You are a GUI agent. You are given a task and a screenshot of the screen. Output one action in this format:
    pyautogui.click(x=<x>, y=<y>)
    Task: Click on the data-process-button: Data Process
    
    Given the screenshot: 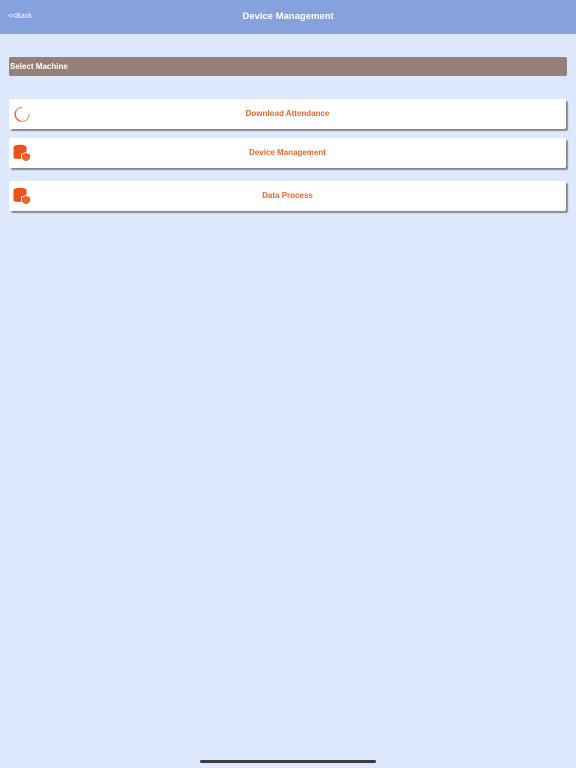 What is the action you would take?
    pyautogui.click(x=287, y=196)
    